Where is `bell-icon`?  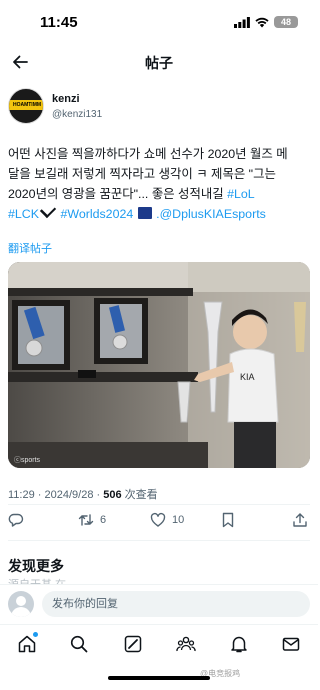 bell-icon is located at coordinates (239, 644).